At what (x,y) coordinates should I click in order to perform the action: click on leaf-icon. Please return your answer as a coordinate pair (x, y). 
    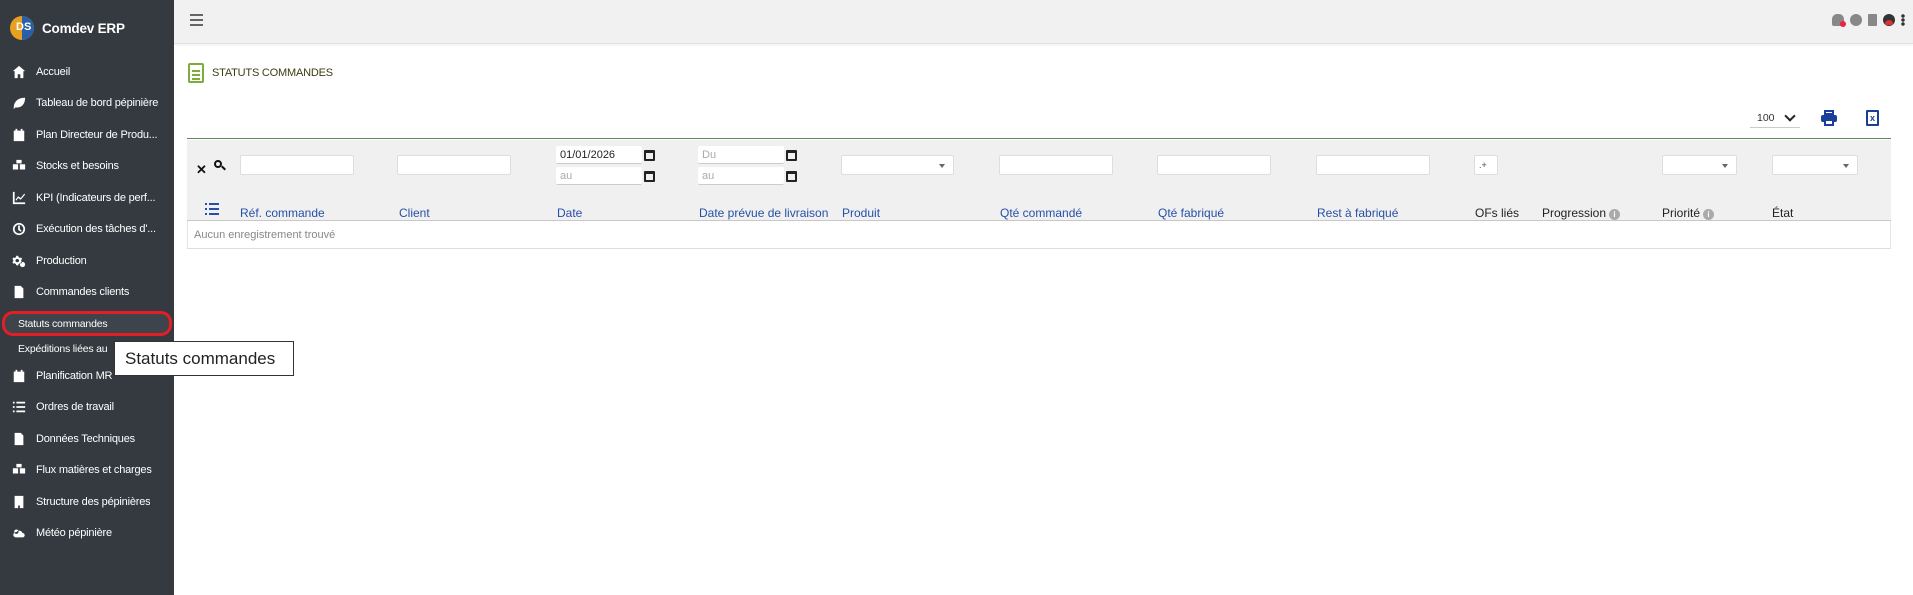
    Looking at the image, I should click on (19, 103).